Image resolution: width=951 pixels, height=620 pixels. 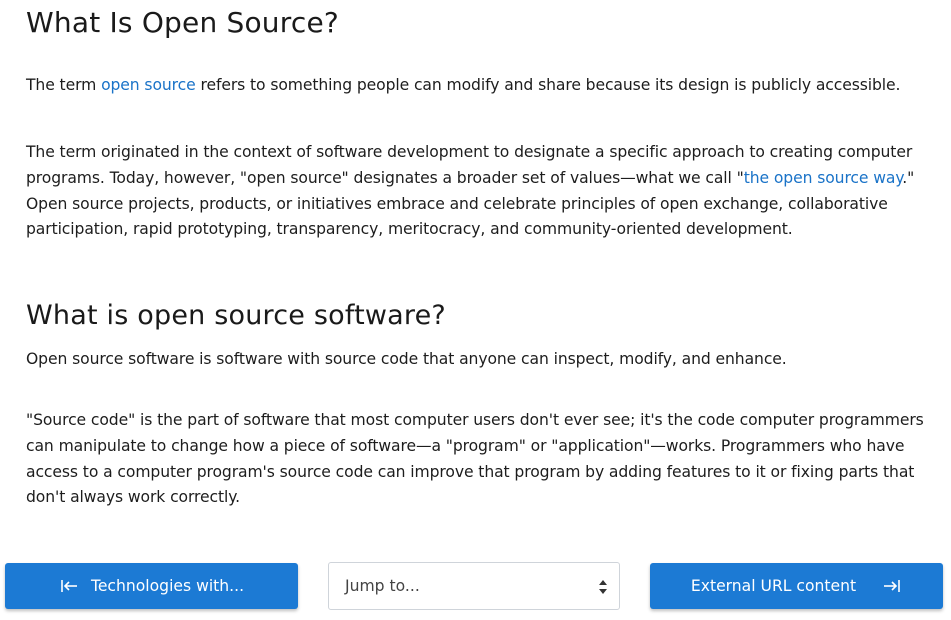 What do you see at coordinates (64, 85) in the screenshot?
I see `paragraph-text: The term` at bounding box center [64, 85].